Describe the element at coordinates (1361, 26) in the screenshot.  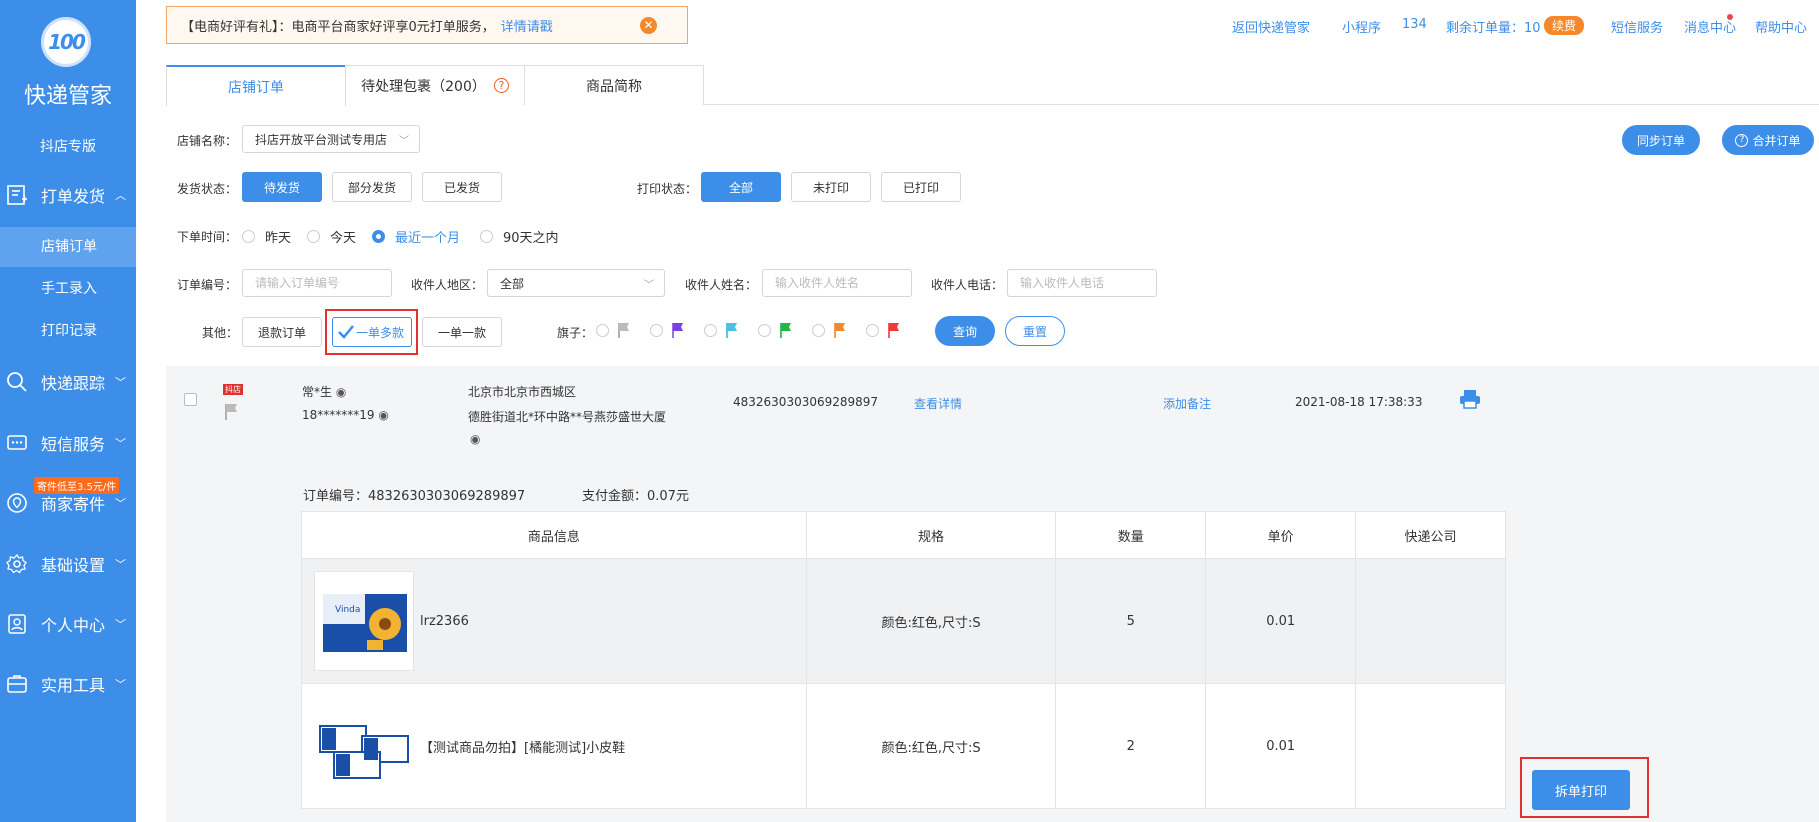
I see `mini-program-link: 小程序` at that location.